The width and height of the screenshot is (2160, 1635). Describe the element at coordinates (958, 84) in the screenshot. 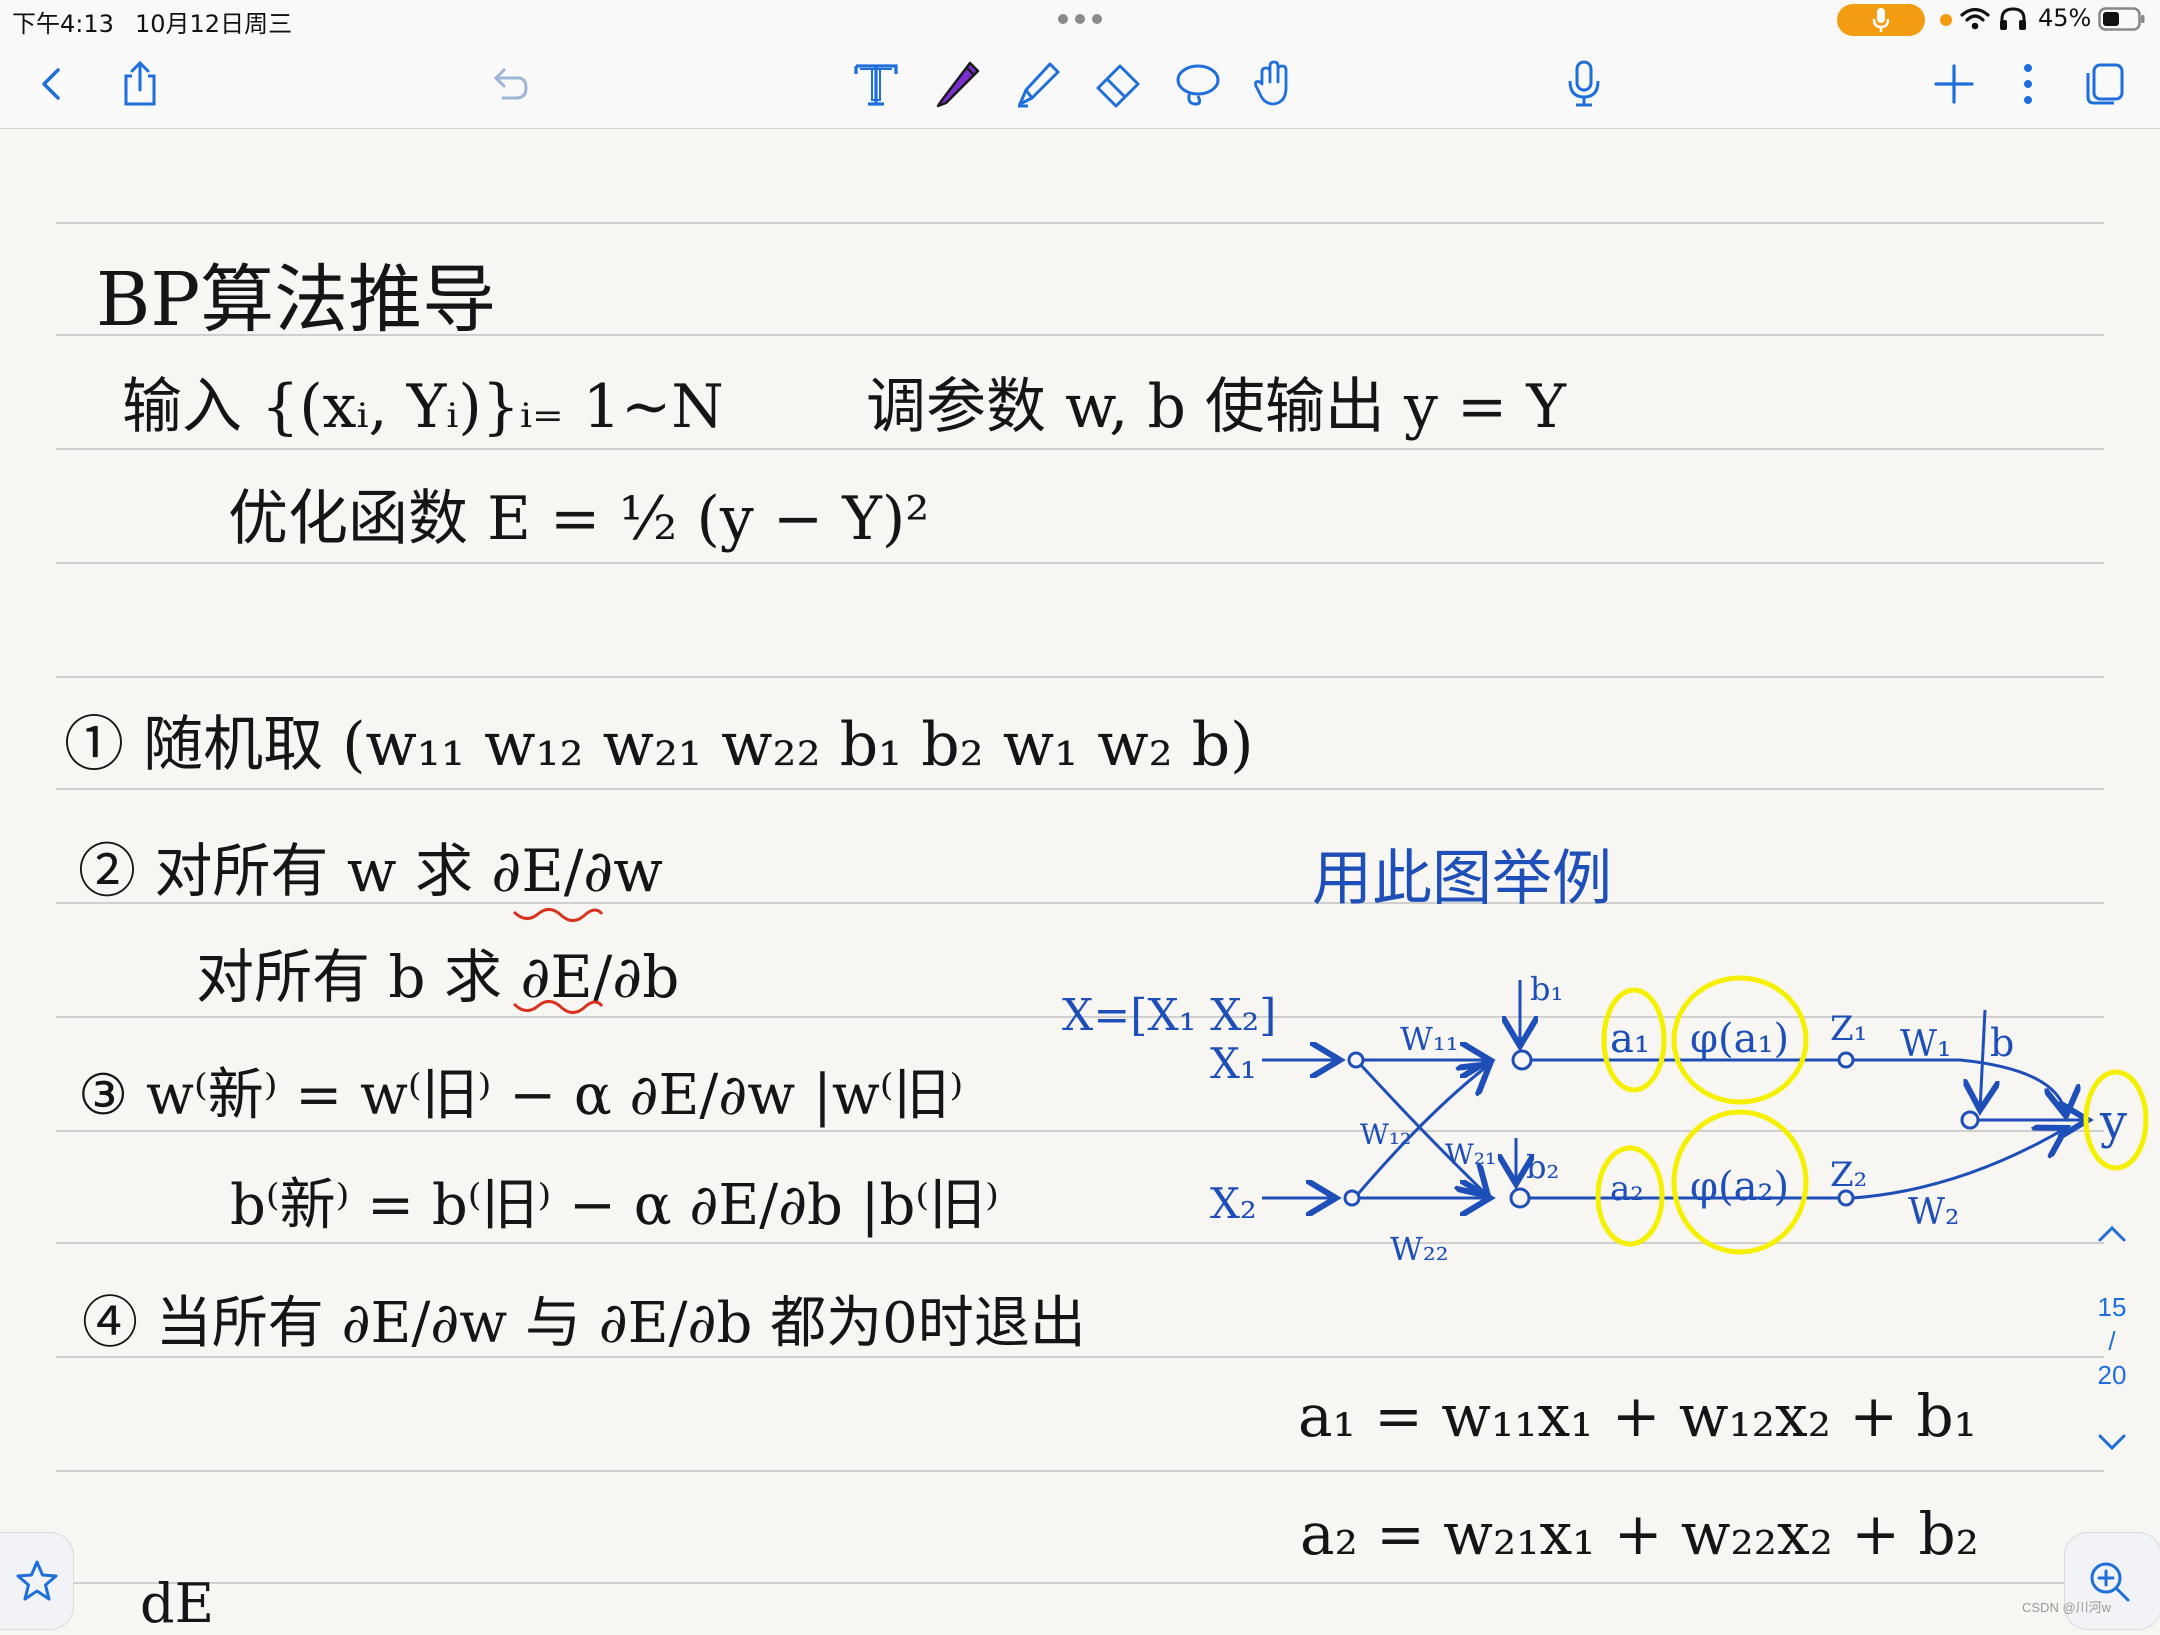

I see `pen-tool-icon` at that location.